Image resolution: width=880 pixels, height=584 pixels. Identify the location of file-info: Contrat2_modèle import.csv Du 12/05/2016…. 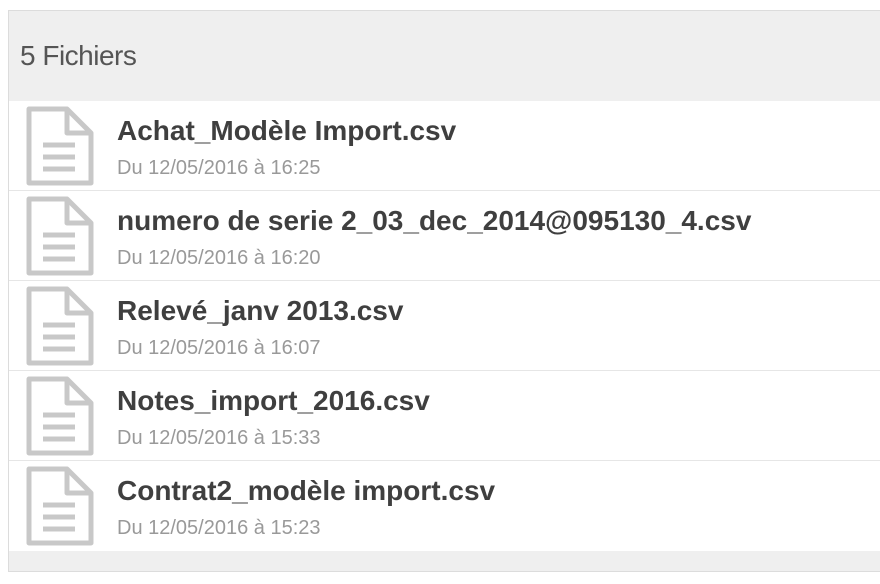
(306, 506).